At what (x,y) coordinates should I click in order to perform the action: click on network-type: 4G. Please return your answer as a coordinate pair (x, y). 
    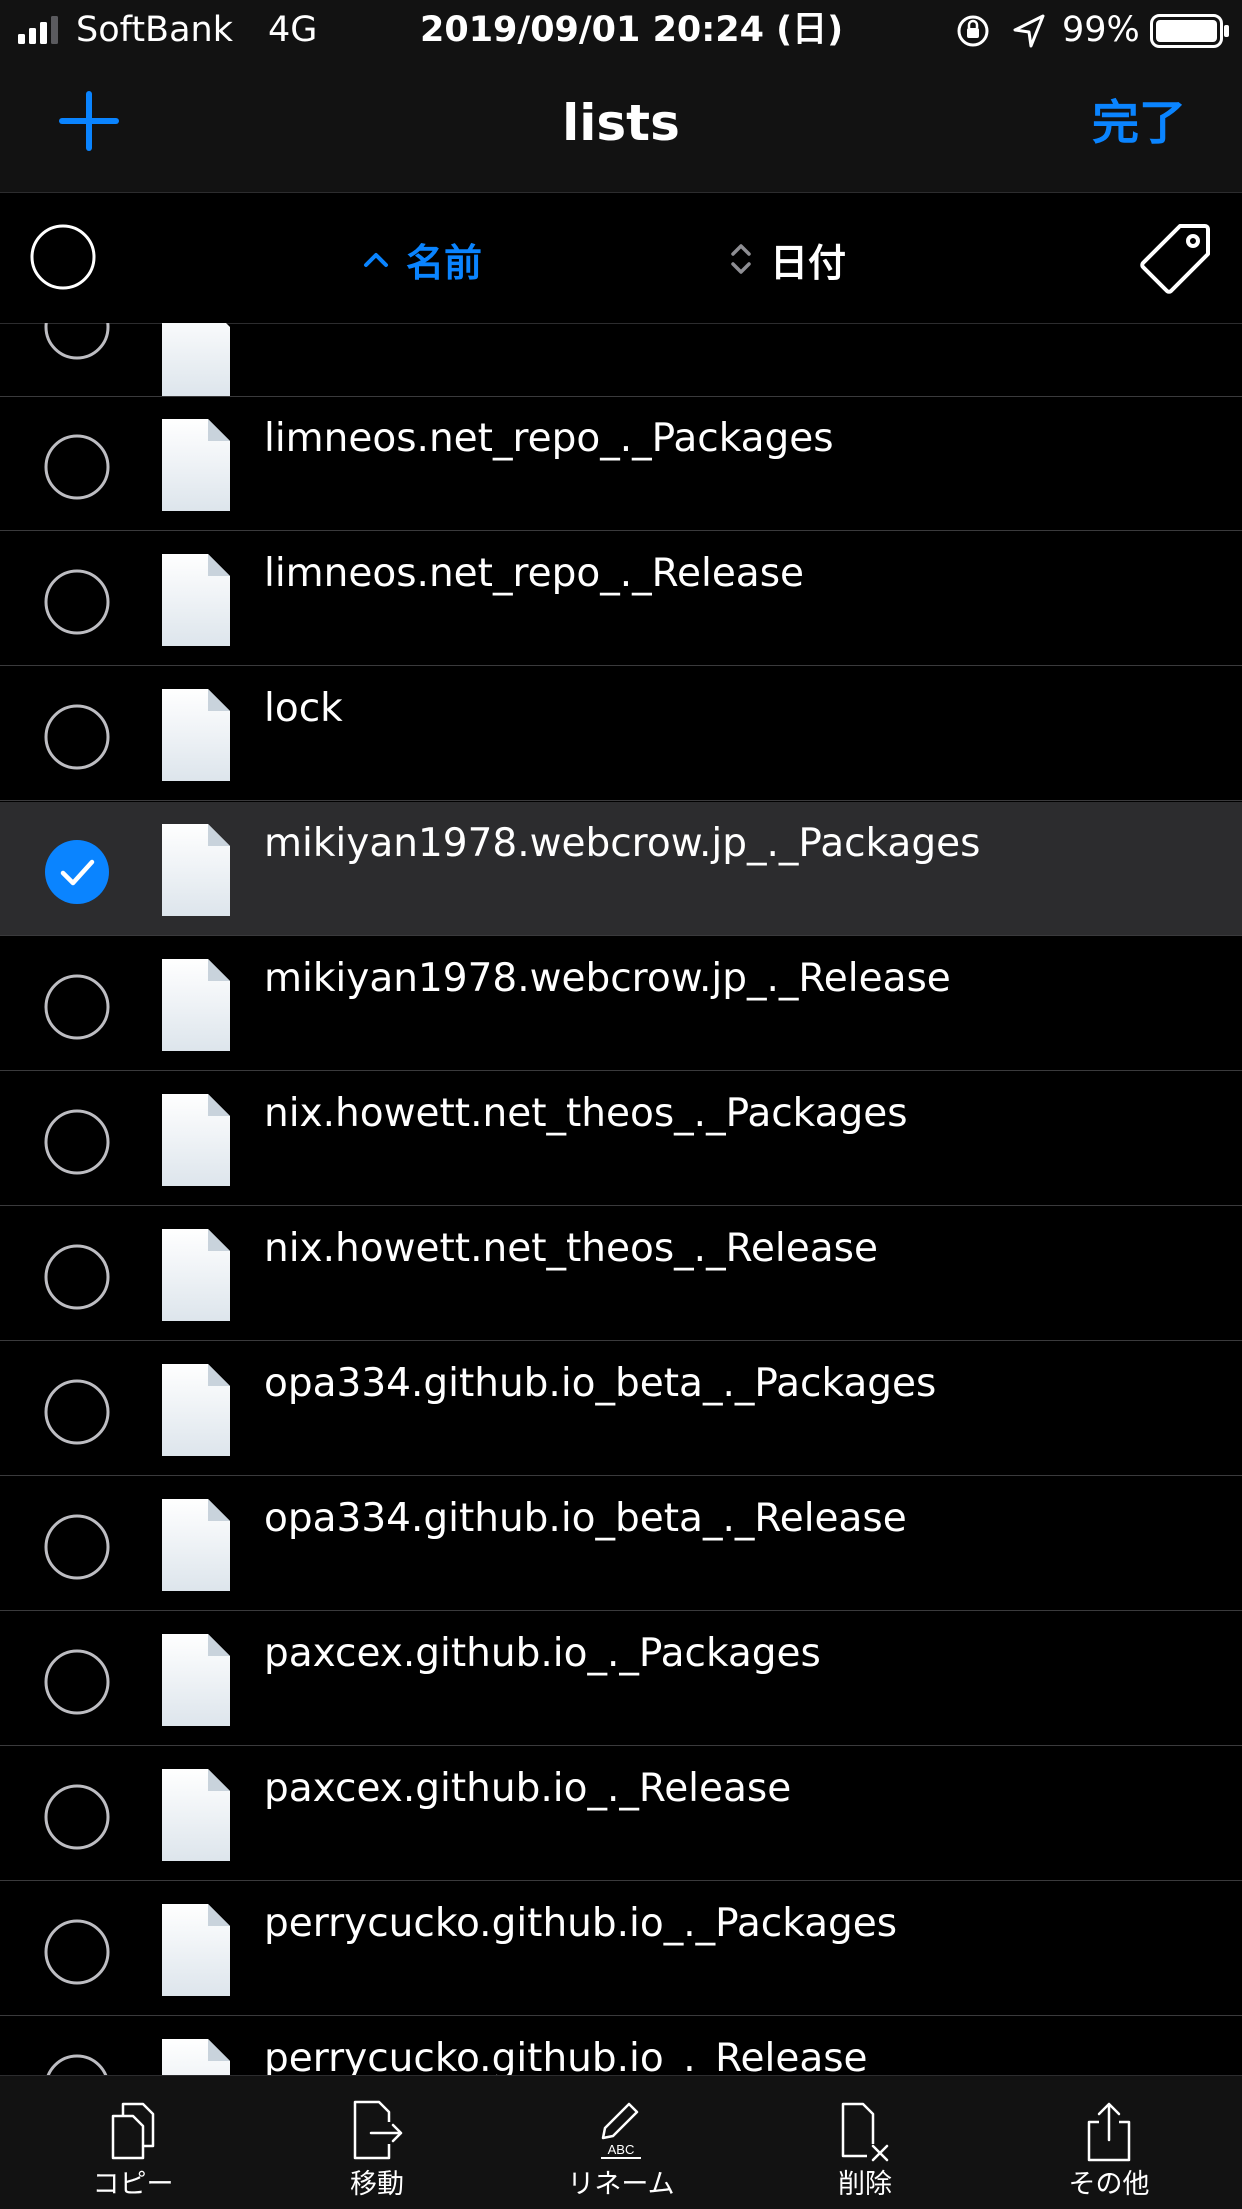
    Looking at the image, I should click on (293, 30).